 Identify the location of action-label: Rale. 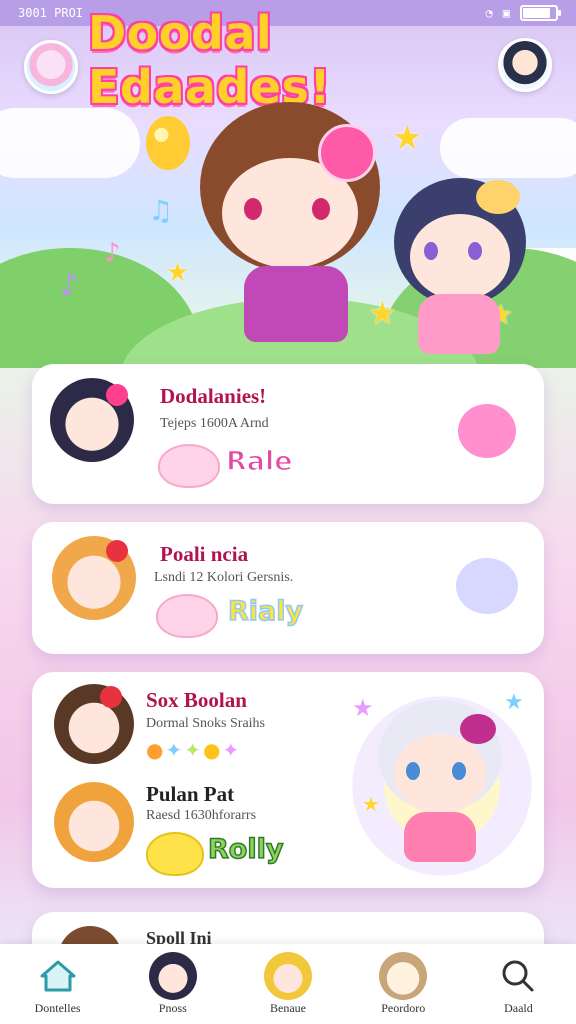
(259, 461).